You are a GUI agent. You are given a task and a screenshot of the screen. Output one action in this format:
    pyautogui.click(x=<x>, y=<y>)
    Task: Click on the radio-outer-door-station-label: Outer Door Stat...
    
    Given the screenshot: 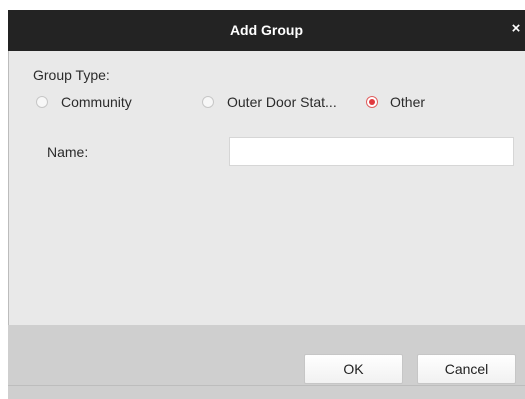 What is the action you would take?
    pyautogui.click(x=282, y=102)
    